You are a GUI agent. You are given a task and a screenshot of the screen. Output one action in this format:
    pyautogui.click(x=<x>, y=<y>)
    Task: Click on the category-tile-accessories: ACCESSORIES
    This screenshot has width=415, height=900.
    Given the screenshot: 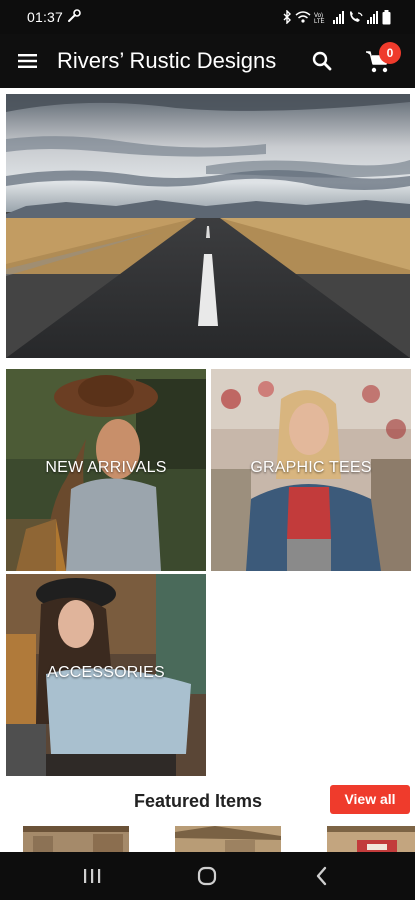 What is the action you would take?
    pyautogui.click(x=106, y=675)
    